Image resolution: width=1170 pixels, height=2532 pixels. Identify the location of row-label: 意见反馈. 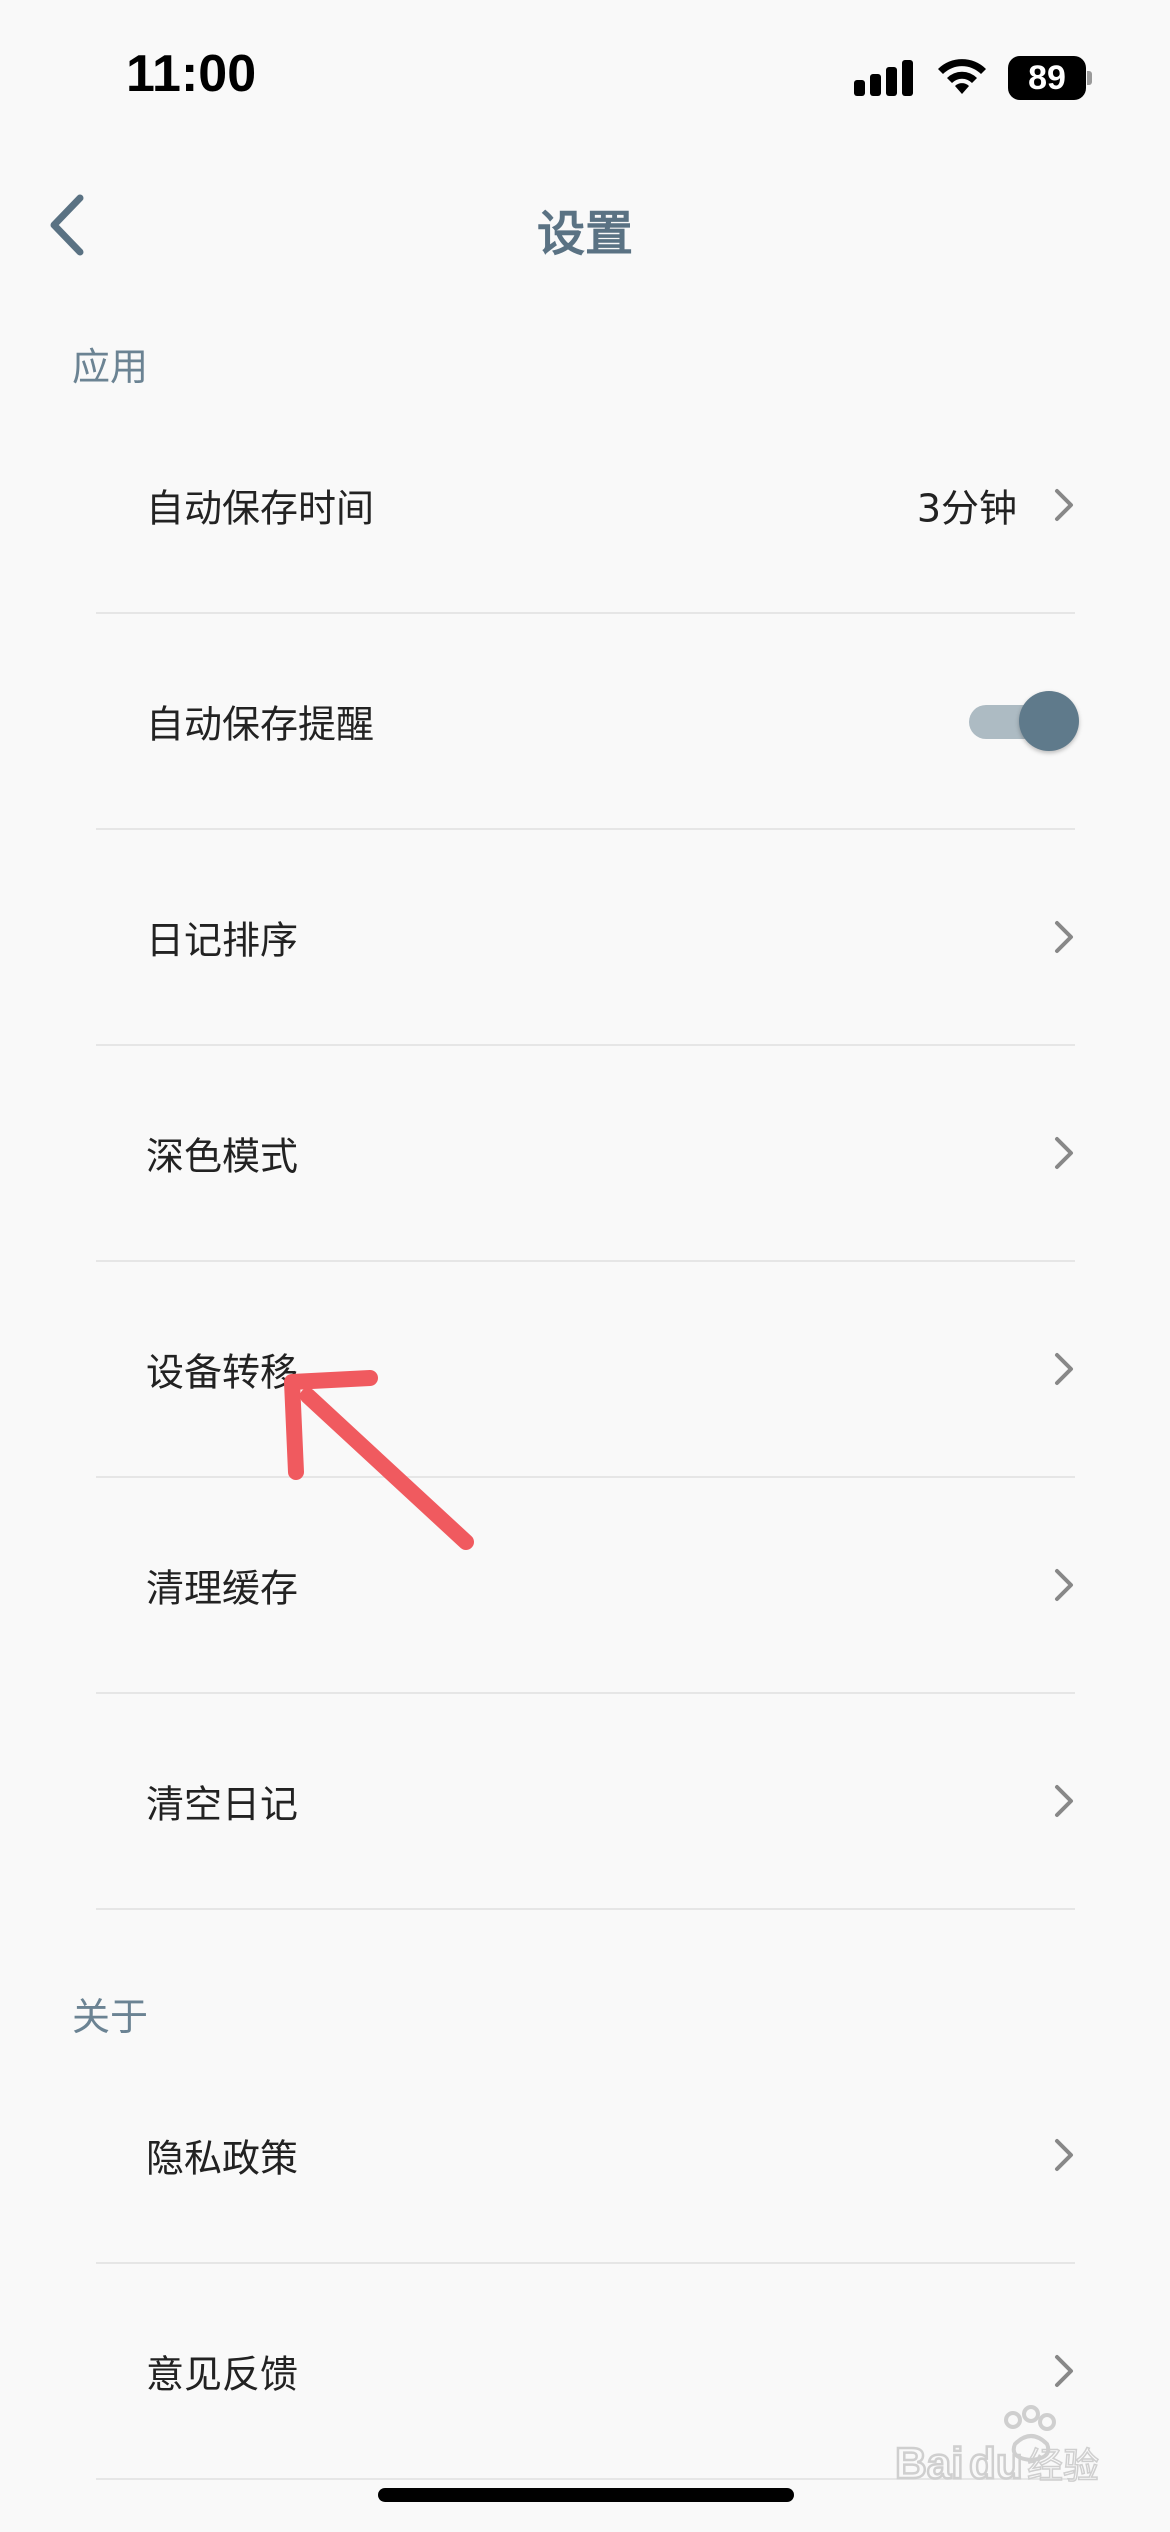
(222, 2374).